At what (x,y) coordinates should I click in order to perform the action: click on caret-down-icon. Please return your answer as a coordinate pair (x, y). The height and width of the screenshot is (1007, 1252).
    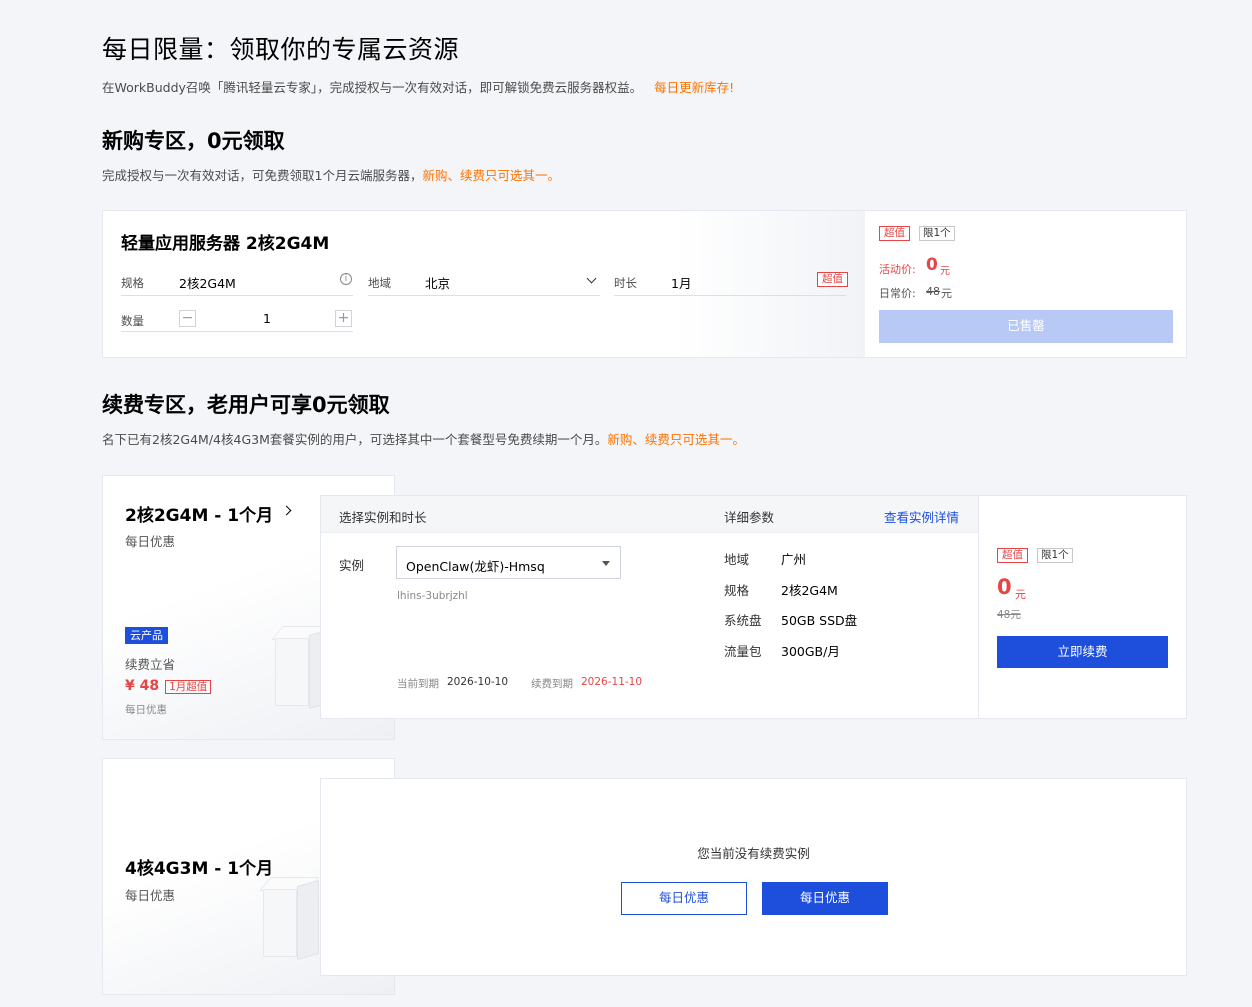
    Looking at the image, I should click on (606, 563).